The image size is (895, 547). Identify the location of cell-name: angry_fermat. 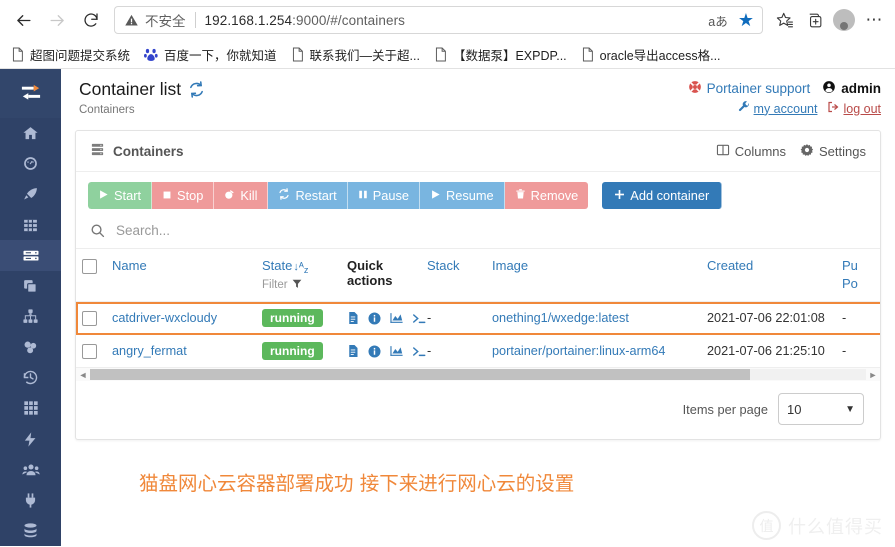
(181, 351).